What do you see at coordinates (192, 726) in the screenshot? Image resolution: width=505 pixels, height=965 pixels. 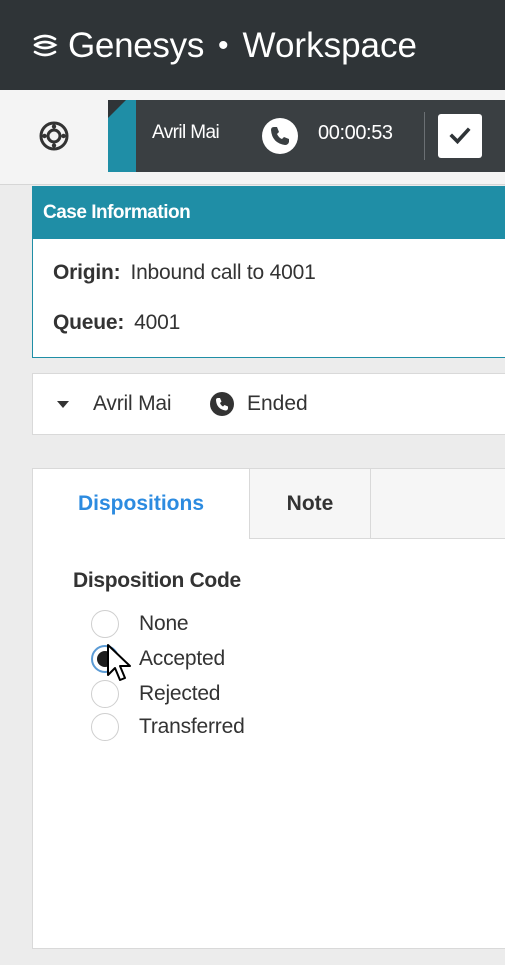 I see `disposition-option-label: Transferred` at bounding box center [192, 726].